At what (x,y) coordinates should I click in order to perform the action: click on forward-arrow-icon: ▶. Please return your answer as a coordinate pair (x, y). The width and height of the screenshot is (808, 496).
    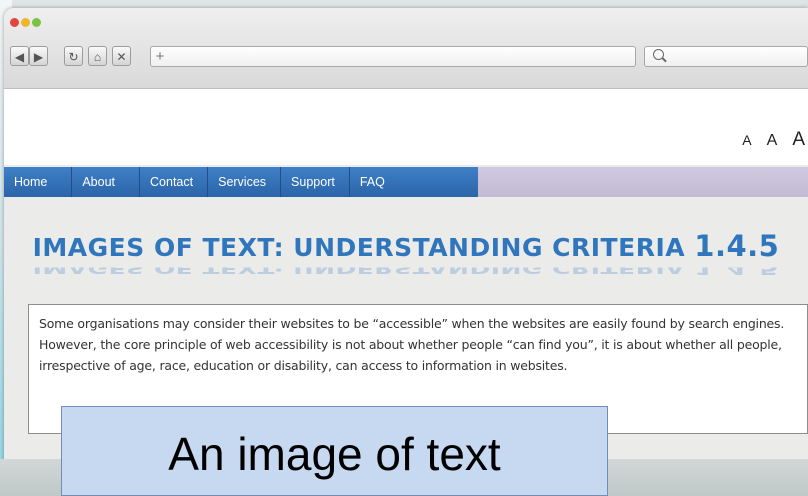
    Looking at the image, I should click on (38, 57).